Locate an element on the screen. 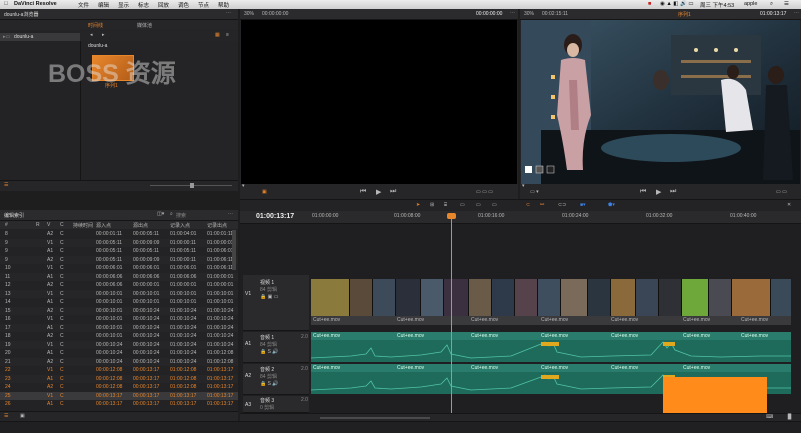  col-src-in: 源入点 is located at coordinates (103, 225).